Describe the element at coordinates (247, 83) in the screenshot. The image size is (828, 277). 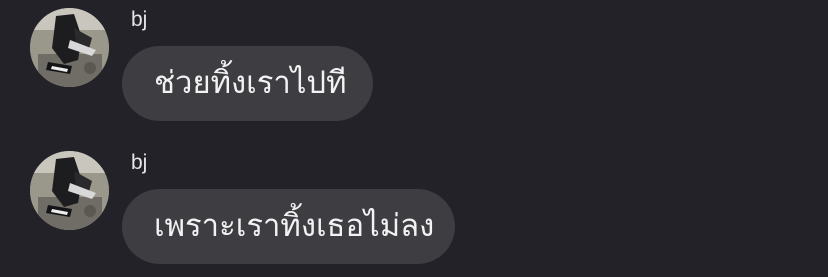
I see `message-bubble: ช่วยทิ้งเราไปที` at that location.